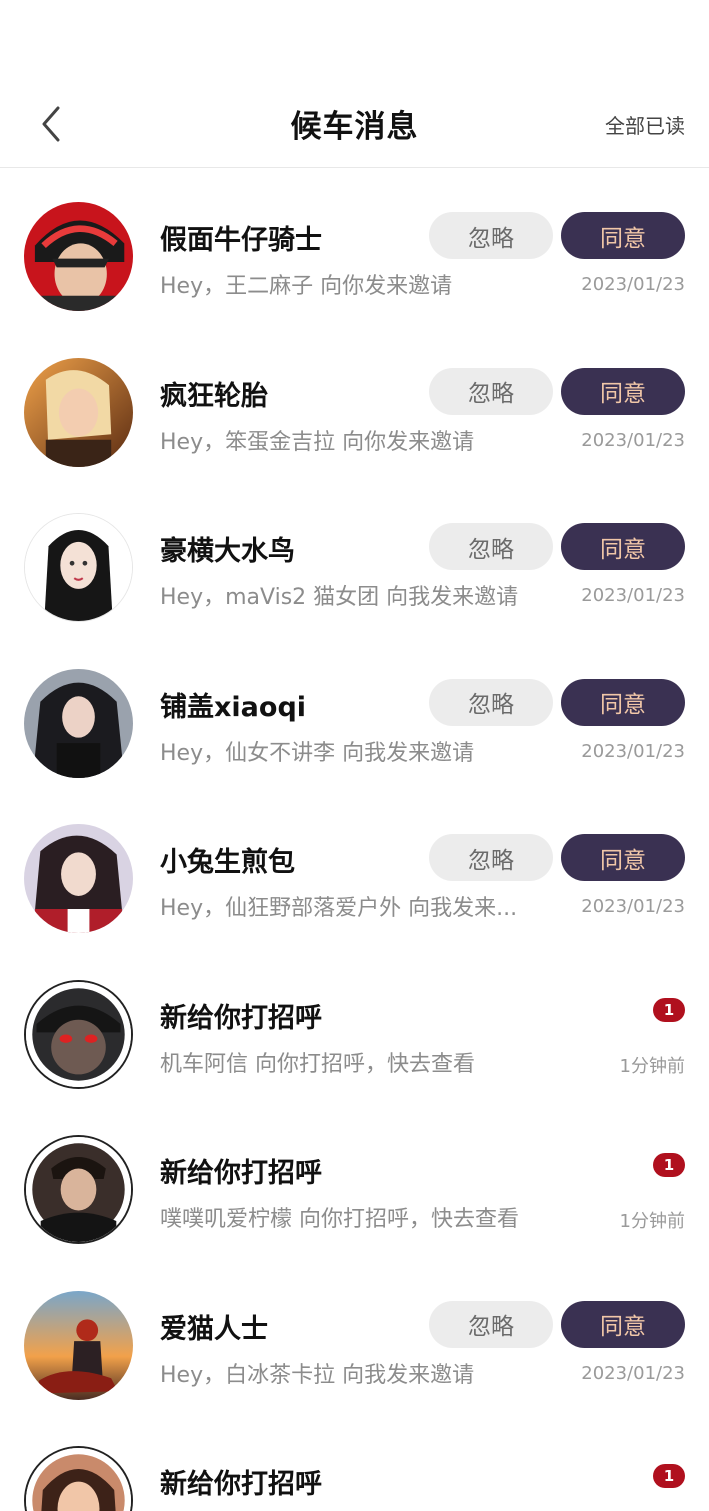 The height and width of the screenshot is (1511, 709). I want to click on message-item: 新给你打招呼 机车阿信 向你打招呼，快去查看 1 1分钟前, so click(354, 1024).